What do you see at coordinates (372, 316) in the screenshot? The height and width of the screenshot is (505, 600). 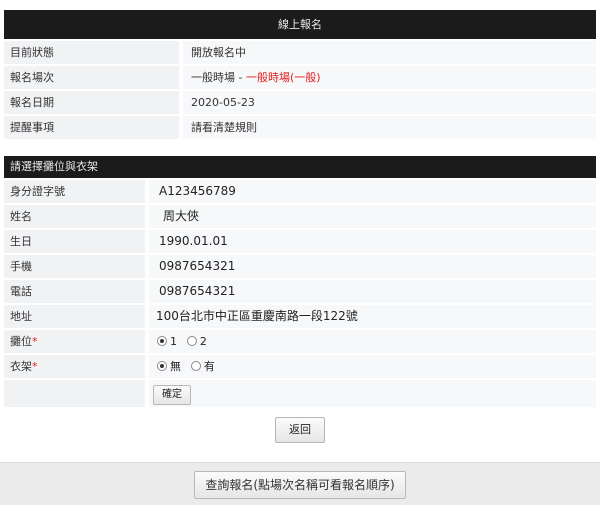 I see `address-value: 100台北市中正區重慶南路一段122號` at bounding box center [372, 316].